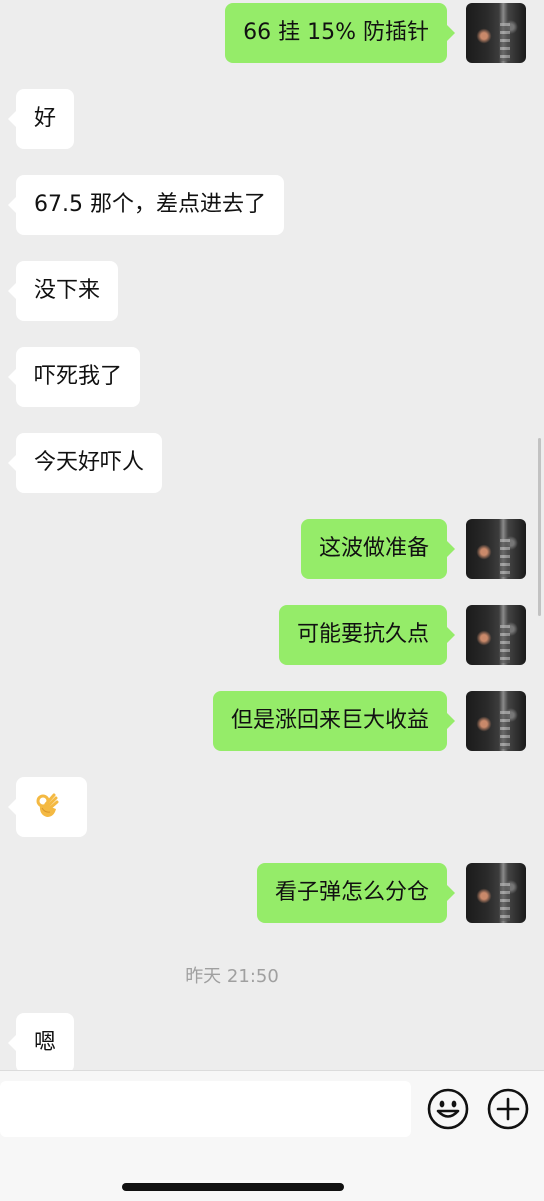 The width and height of the screenshot is (544, 1201). I want to click on message-text: 这波做准备, so click(373, 548).